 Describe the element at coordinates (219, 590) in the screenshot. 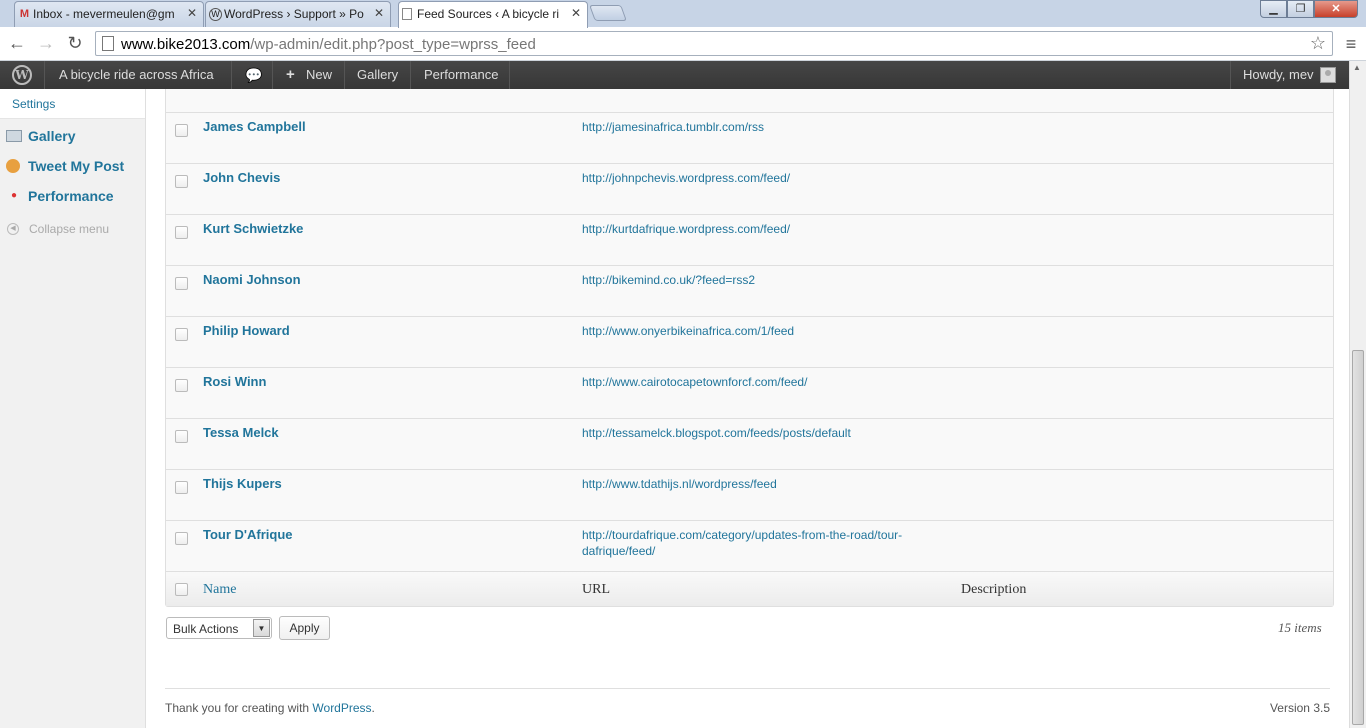

I see `column-header-name: Name` at that location.